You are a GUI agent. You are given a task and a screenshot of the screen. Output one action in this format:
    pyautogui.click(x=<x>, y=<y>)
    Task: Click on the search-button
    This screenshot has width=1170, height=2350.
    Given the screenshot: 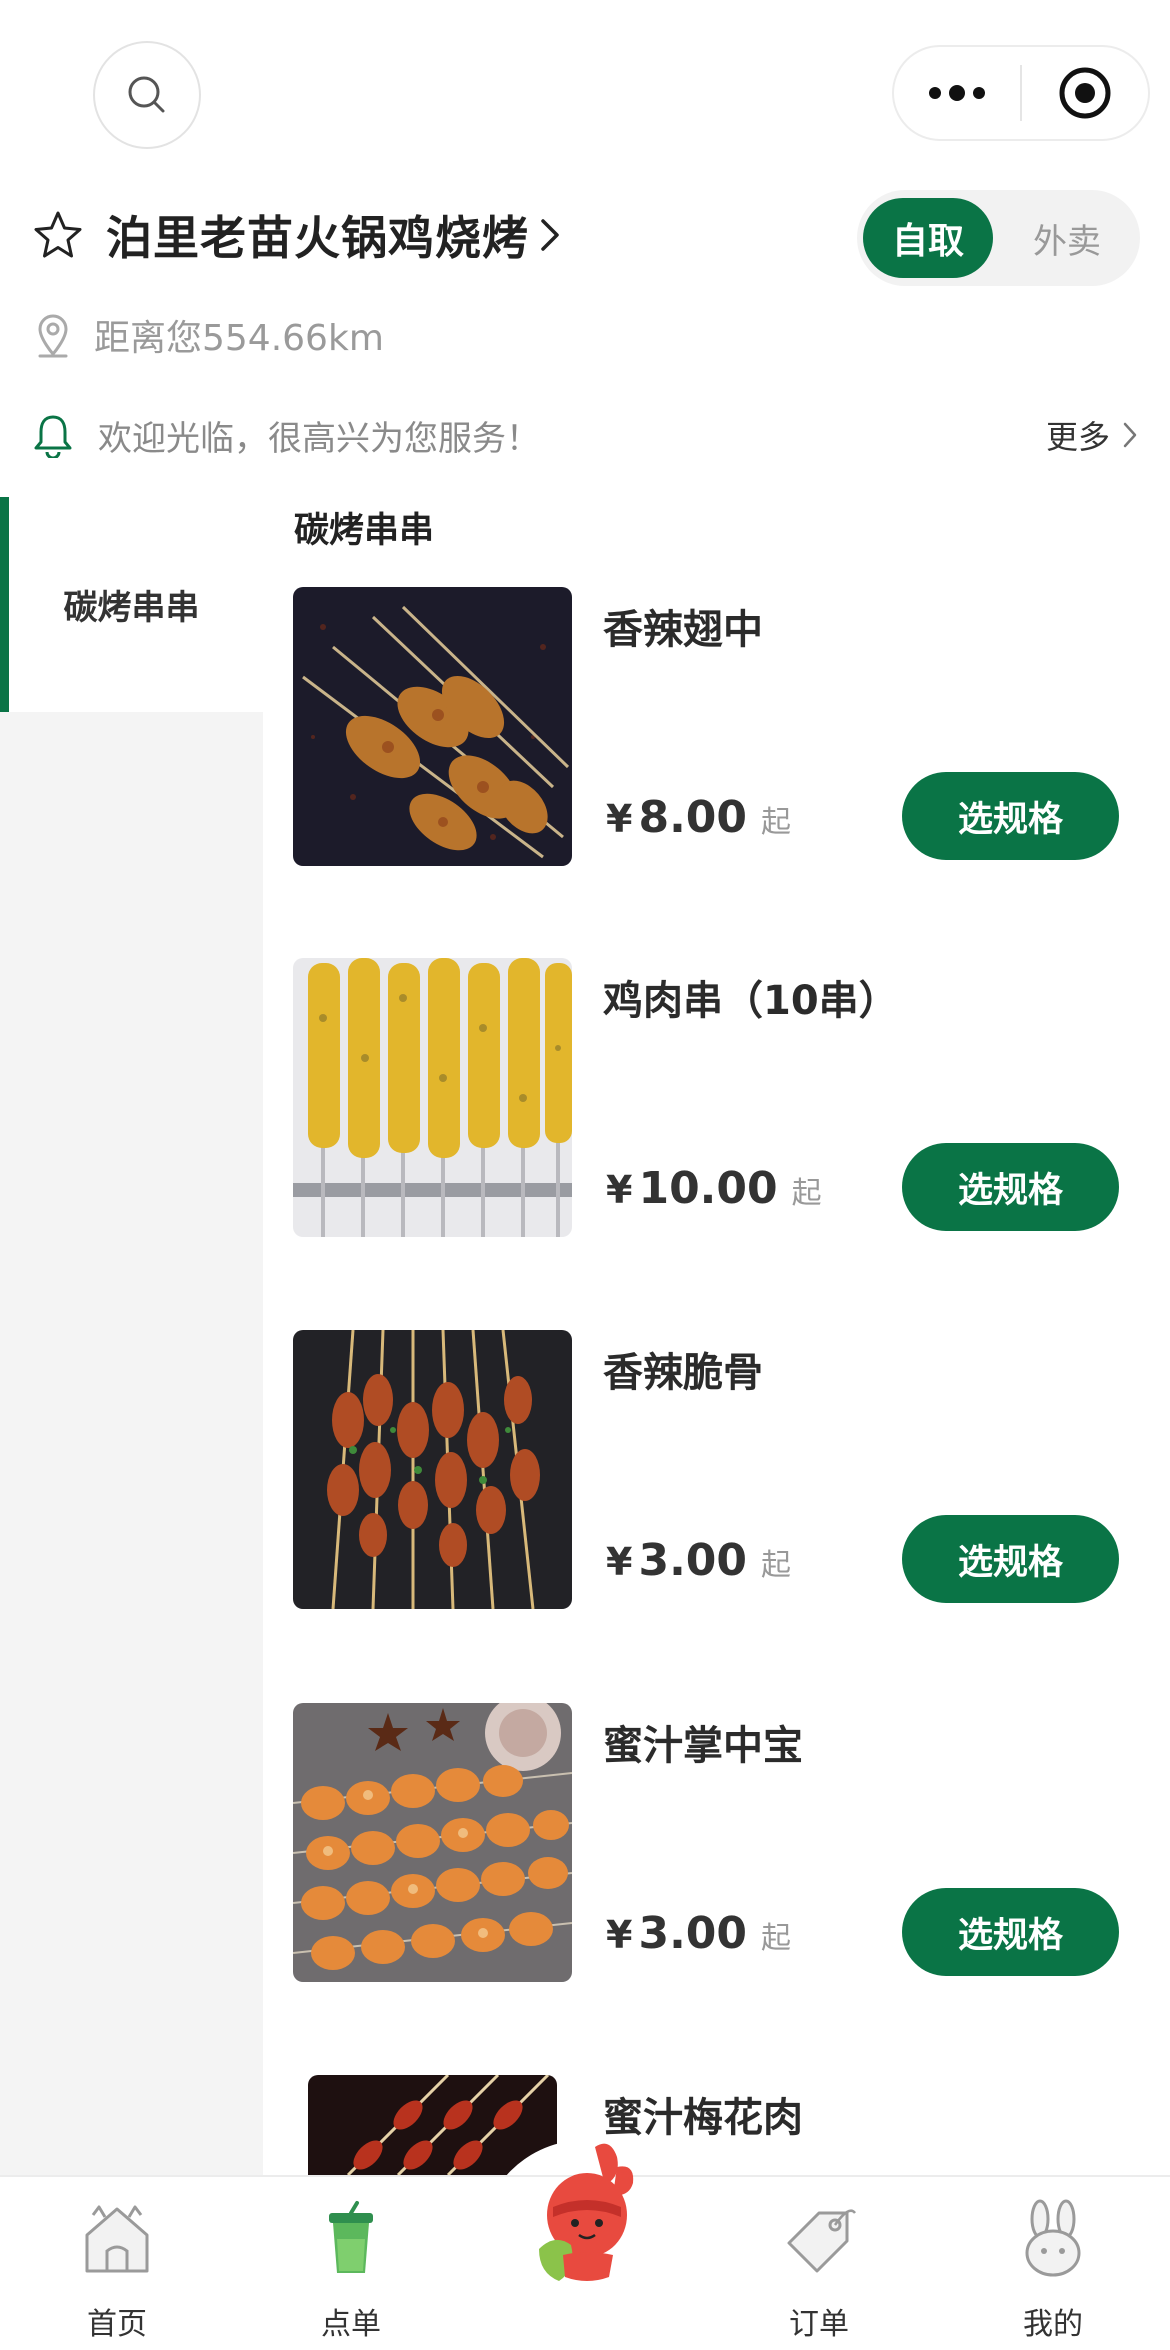 What is the action you would take?
    pyautogui.click(x=147, y=95)
    